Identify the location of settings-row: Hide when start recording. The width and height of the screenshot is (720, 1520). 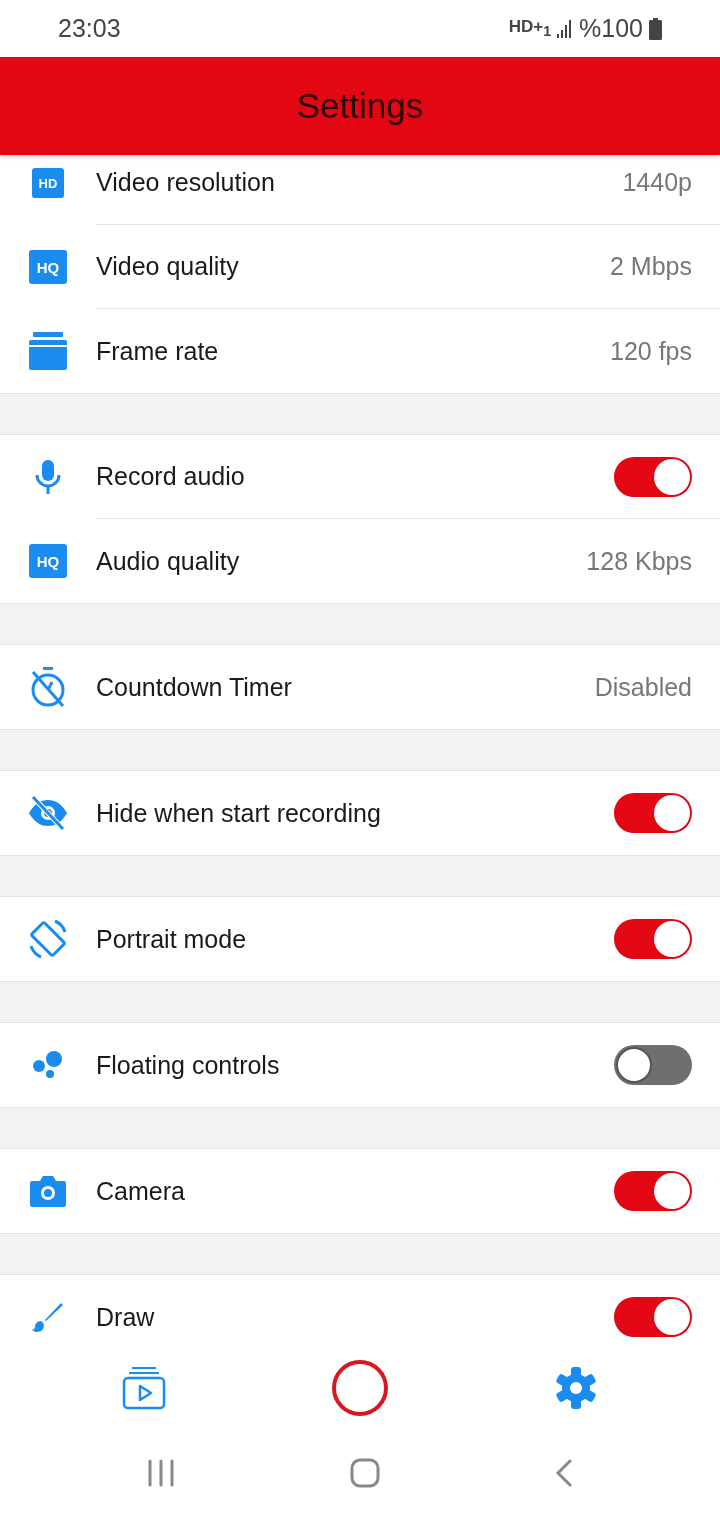
(360, 813).